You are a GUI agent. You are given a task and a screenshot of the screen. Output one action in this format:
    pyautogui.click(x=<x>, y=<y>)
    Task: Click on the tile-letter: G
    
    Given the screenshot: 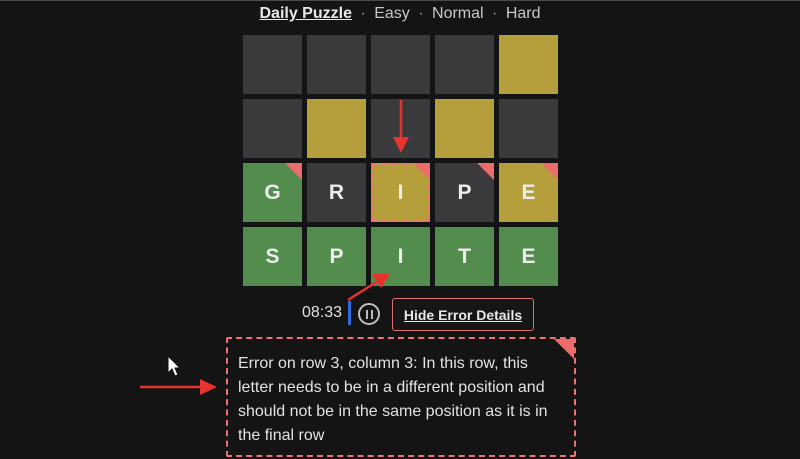 What is the action you would take?
    pyautogui.click(x=272, y=192)
    